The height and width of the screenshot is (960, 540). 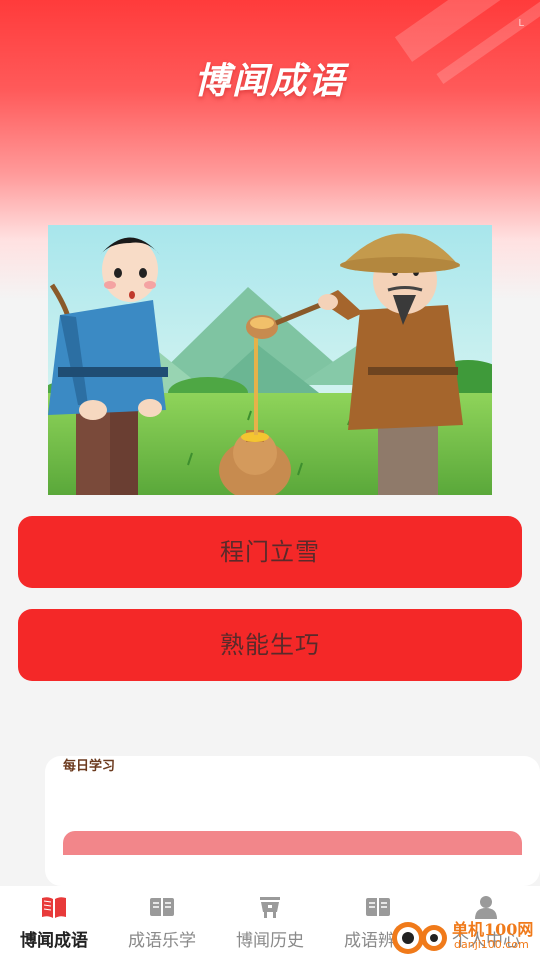 What do you see at coordinates (292, 821) in the screenshot?
I see `daily-study-card: 每日学习` at bounding box center [292, 821].